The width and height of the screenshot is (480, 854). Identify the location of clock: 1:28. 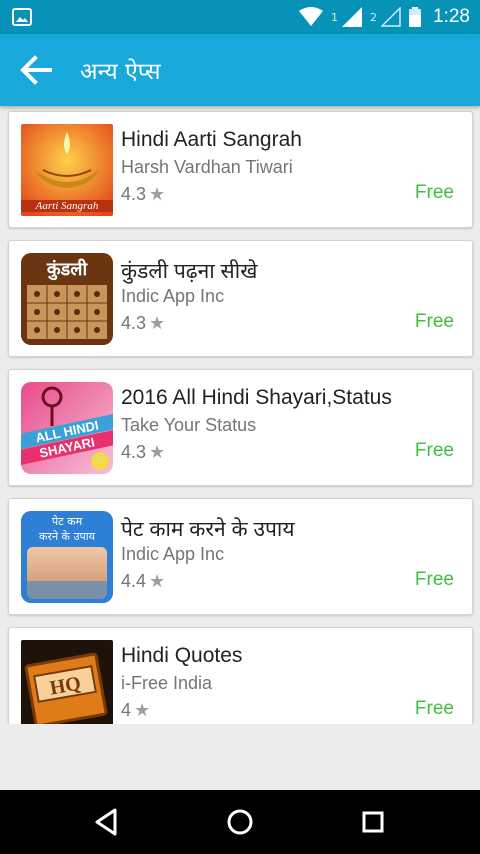
(451, 16).